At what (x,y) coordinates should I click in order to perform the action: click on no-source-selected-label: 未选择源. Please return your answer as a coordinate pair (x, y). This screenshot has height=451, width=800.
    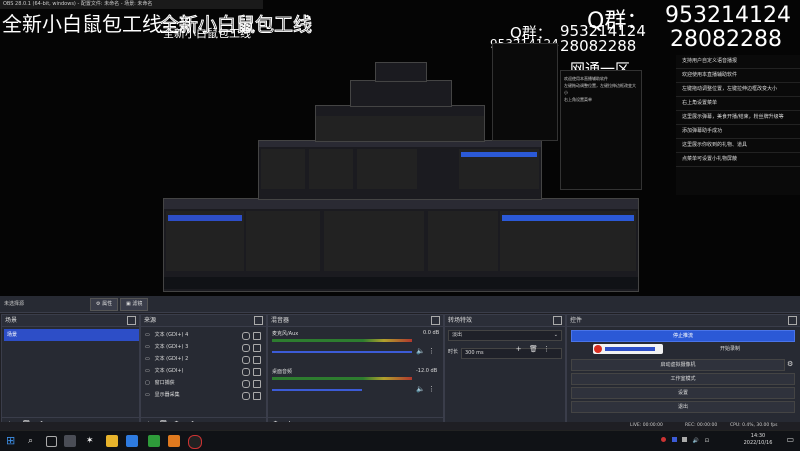
    Looking at the image, I should click on (14, 304).